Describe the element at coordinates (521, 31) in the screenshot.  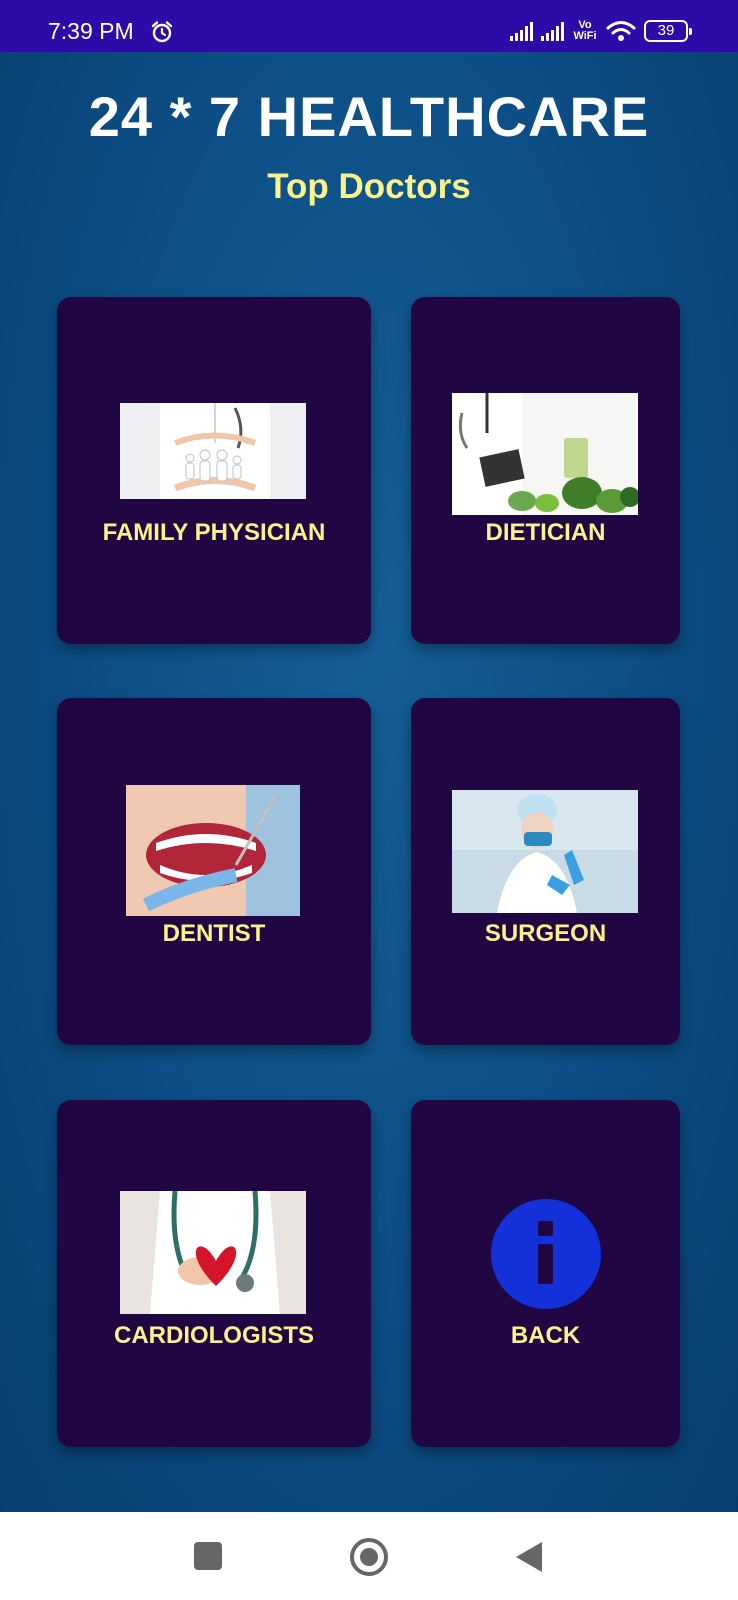
I see `signal-1-icon` at that location.